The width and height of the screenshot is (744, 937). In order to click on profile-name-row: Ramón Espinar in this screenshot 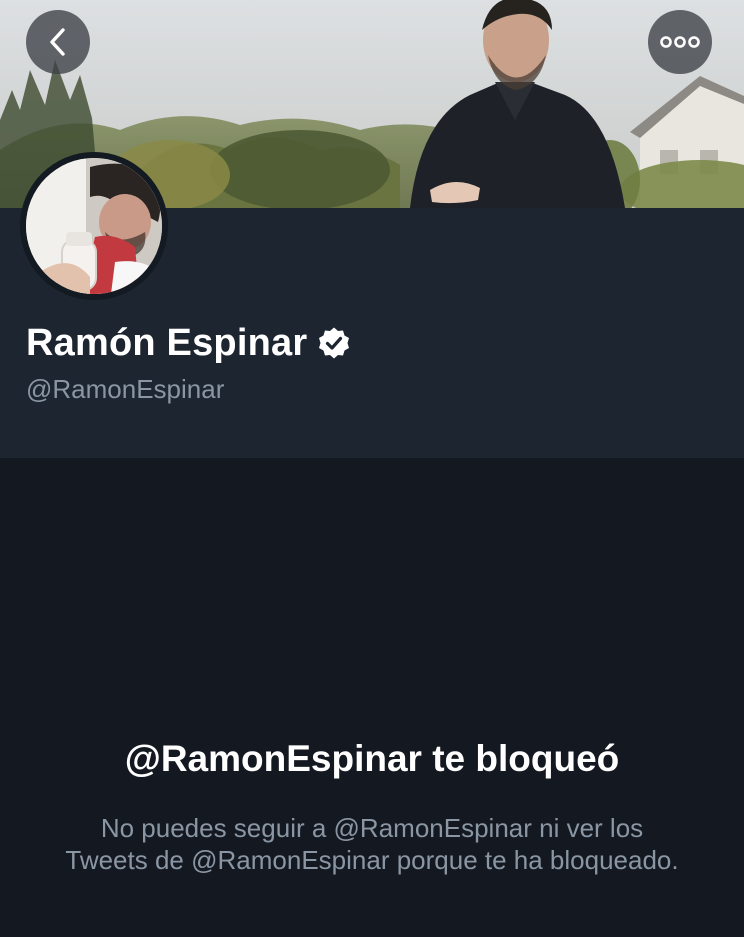, I will do `click(188, 343)`.